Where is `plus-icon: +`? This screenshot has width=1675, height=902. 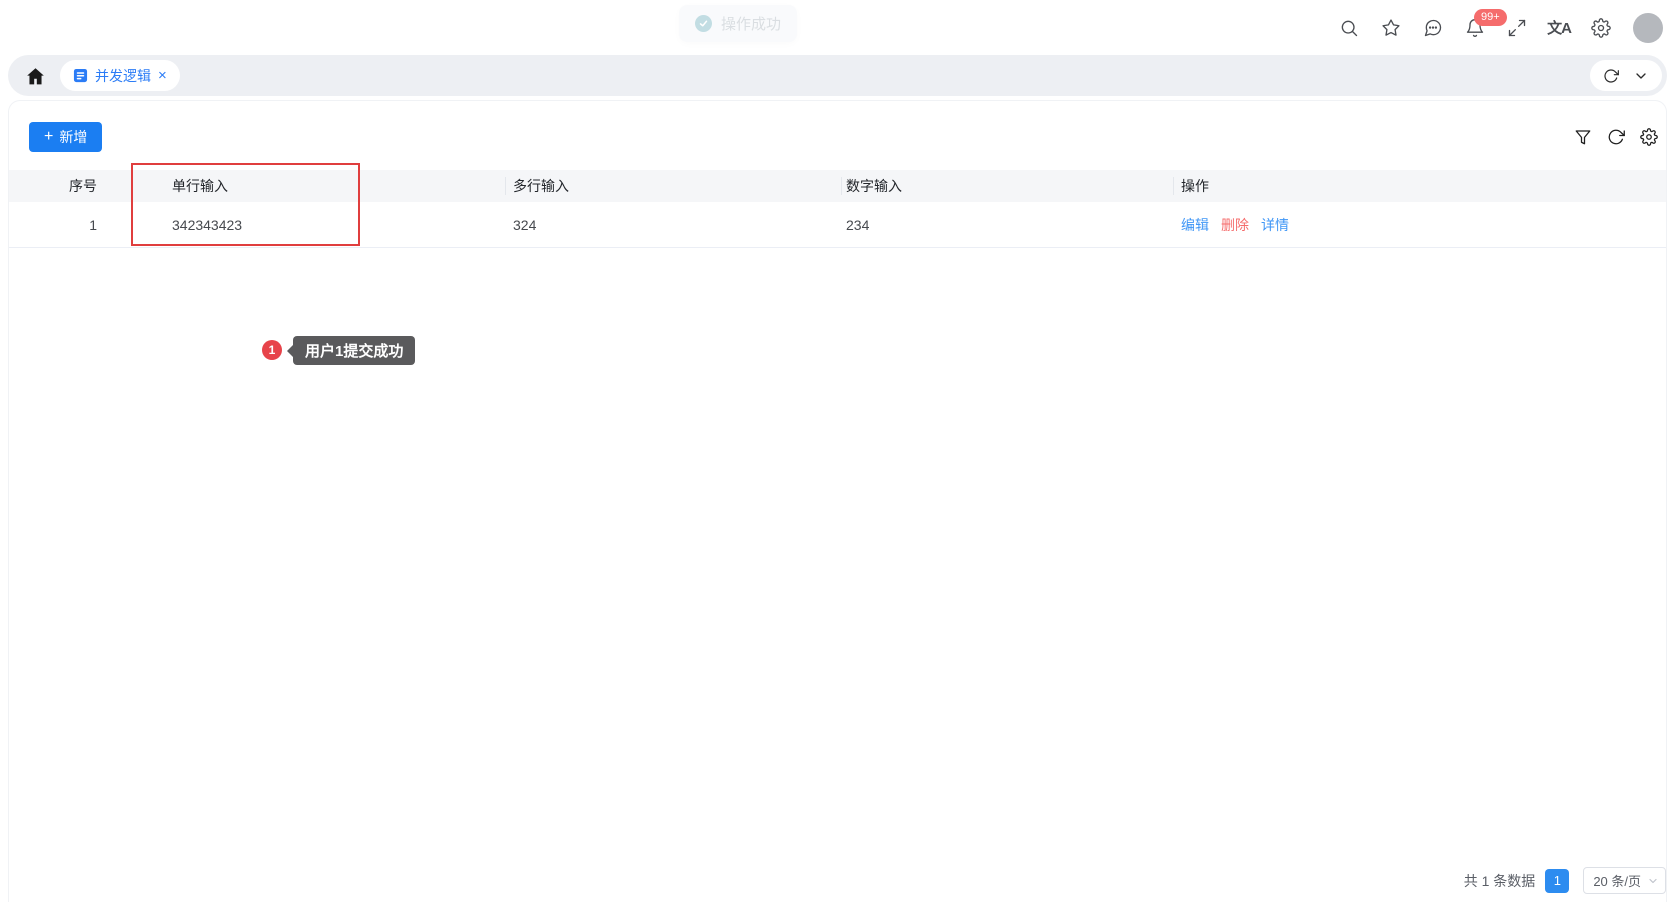
plus-icon: + is located at coordinates (49, 136).